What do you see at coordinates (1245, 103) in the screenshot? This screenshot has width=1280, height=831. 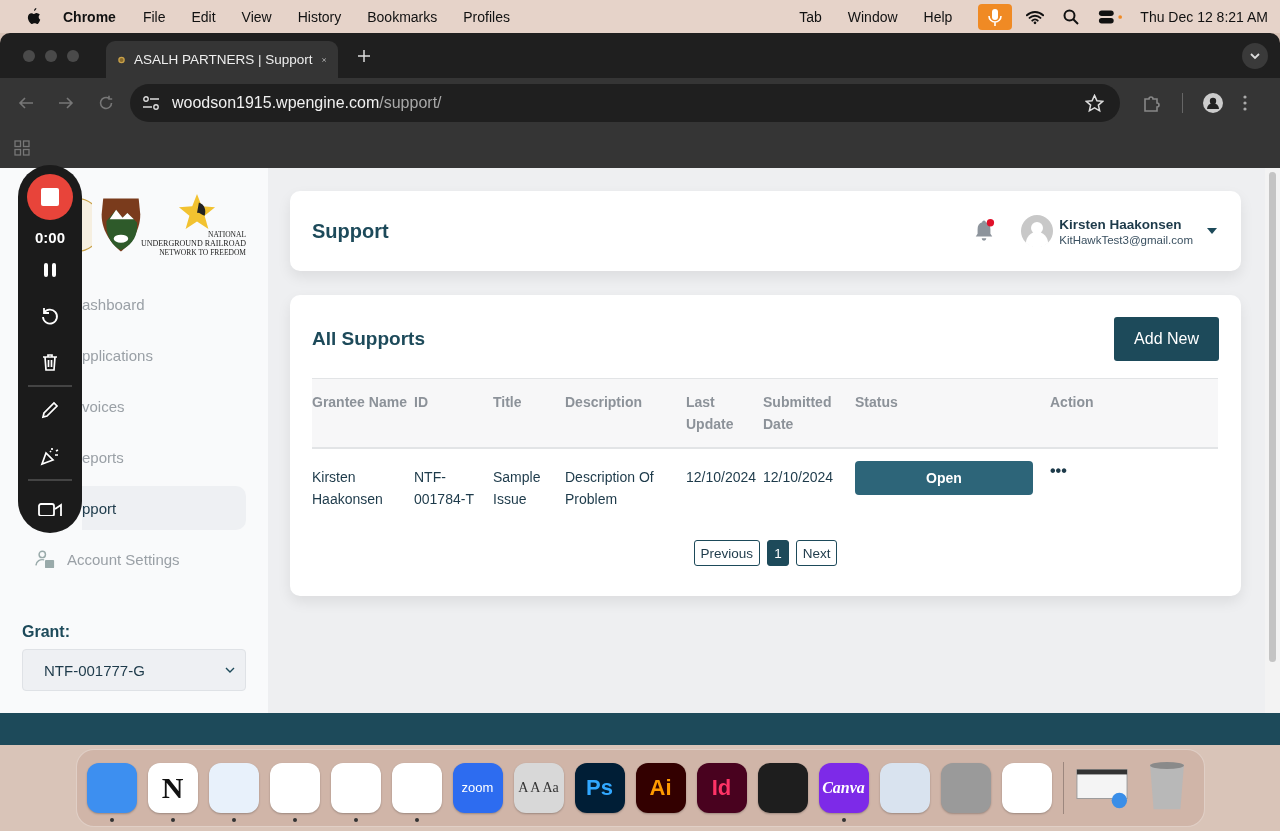 I see `more-icon` at bounding box center [1245, 103].